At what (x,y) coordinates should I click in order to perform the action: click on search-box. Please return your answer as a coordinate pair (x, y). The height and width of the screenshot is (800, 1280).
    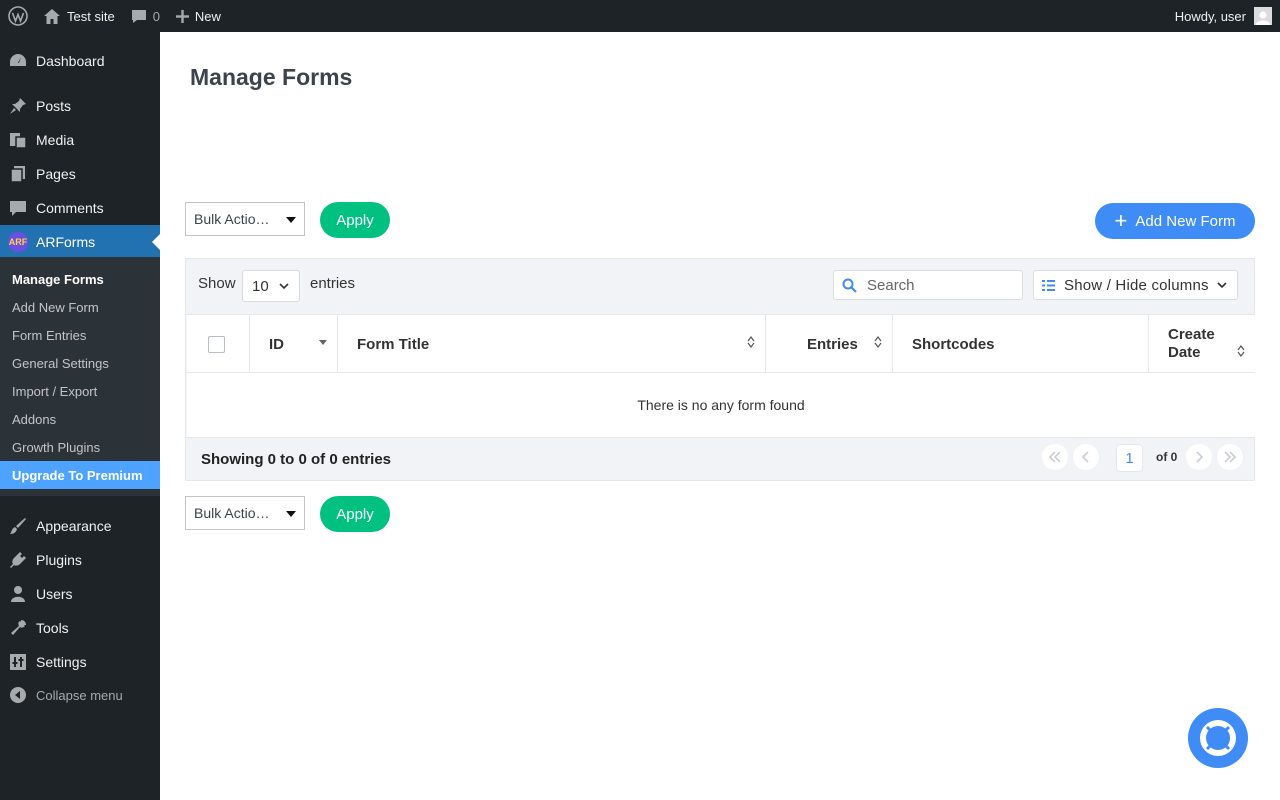
    Looking at the image, I should click on (928, 285).